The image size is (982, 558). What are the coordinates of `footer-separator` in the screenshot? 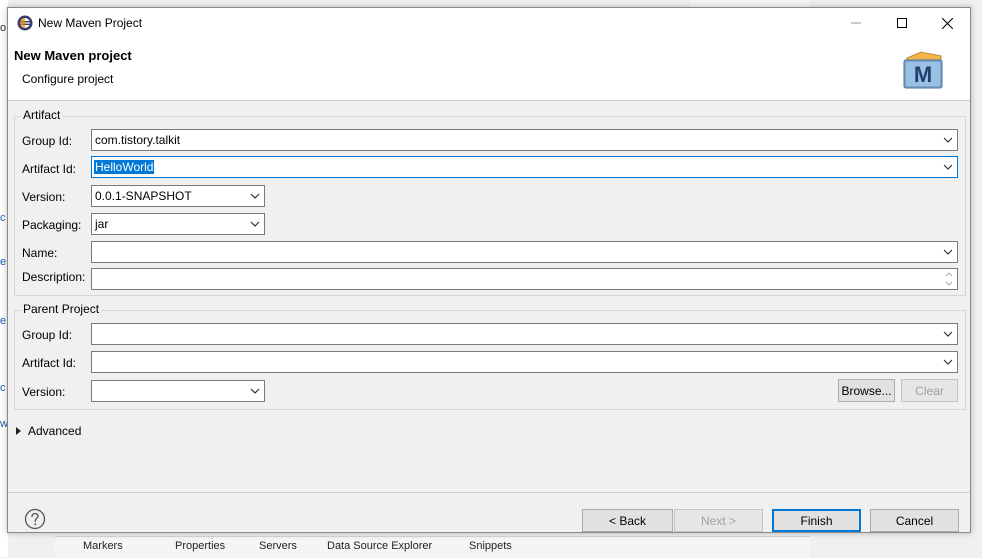 It's located at (489, 492).